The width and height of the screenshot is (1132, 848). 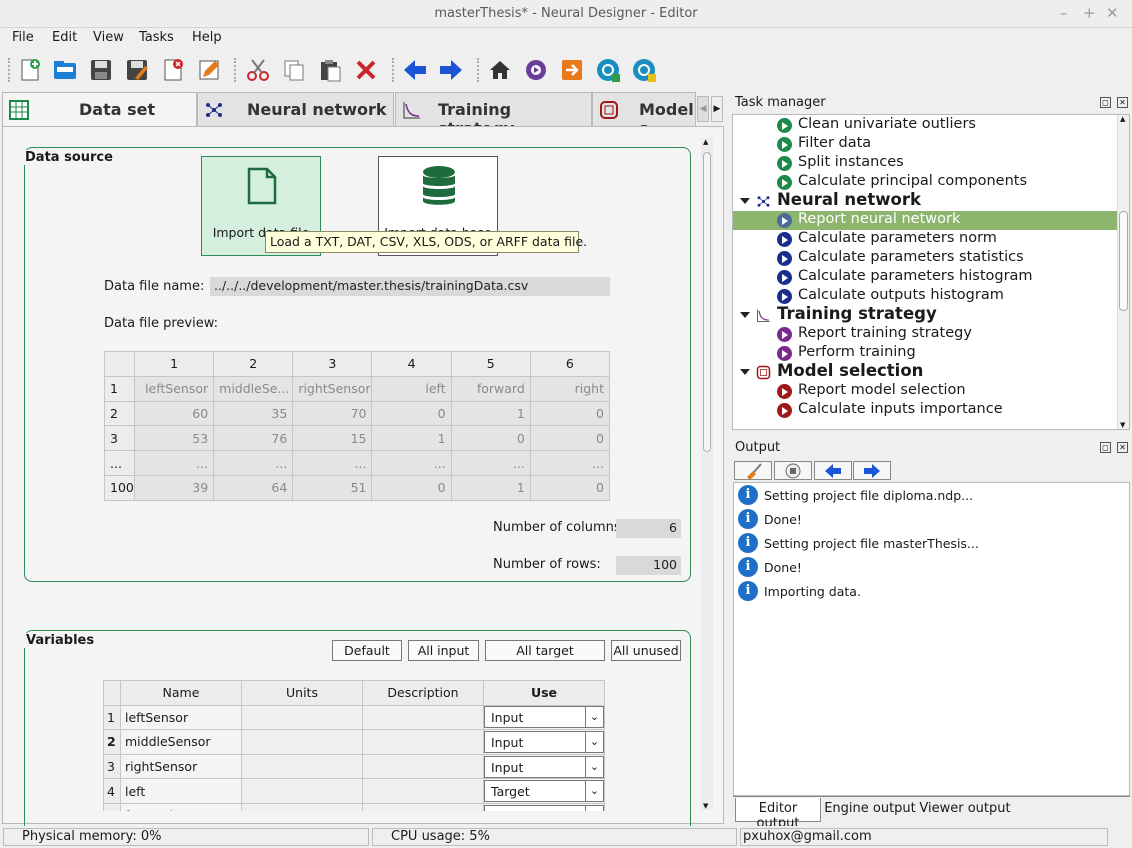 I want to click on menu-help: Help, so click(x=207, y=37).